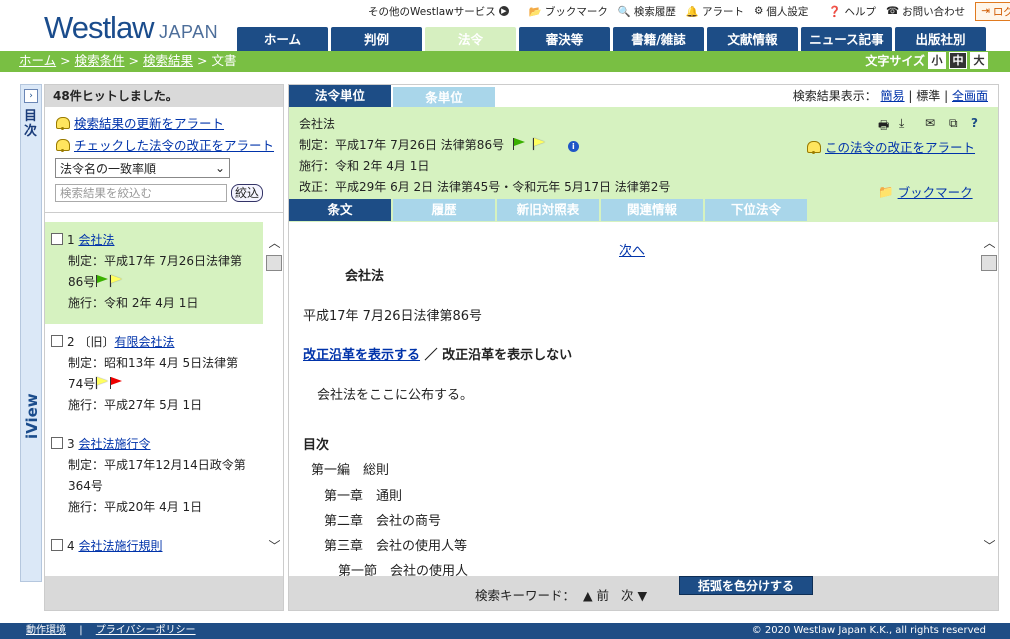 The width and height of the screenshot is (1010, 639). Describe the element at coordinates (96, 240) in the screenshot. I see `result-title: 会社法` at that location.